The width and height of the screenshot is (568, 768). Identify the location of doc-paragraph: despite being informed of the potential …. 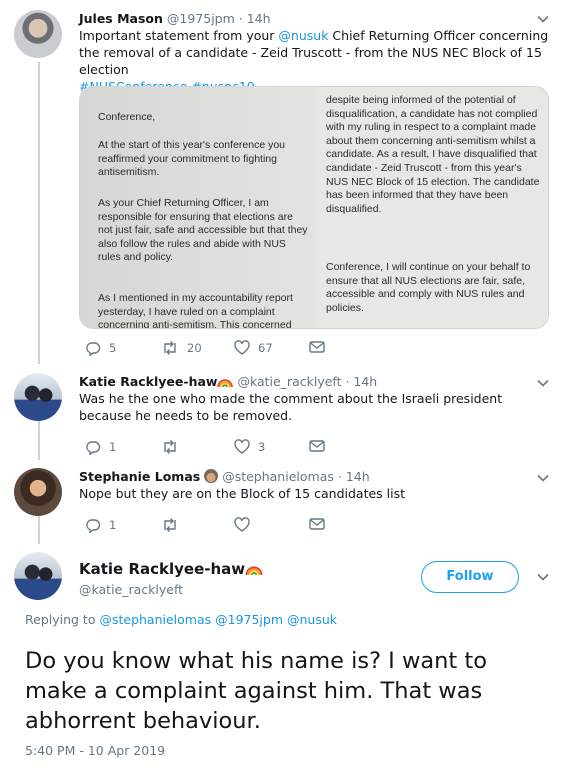
(433, 154).